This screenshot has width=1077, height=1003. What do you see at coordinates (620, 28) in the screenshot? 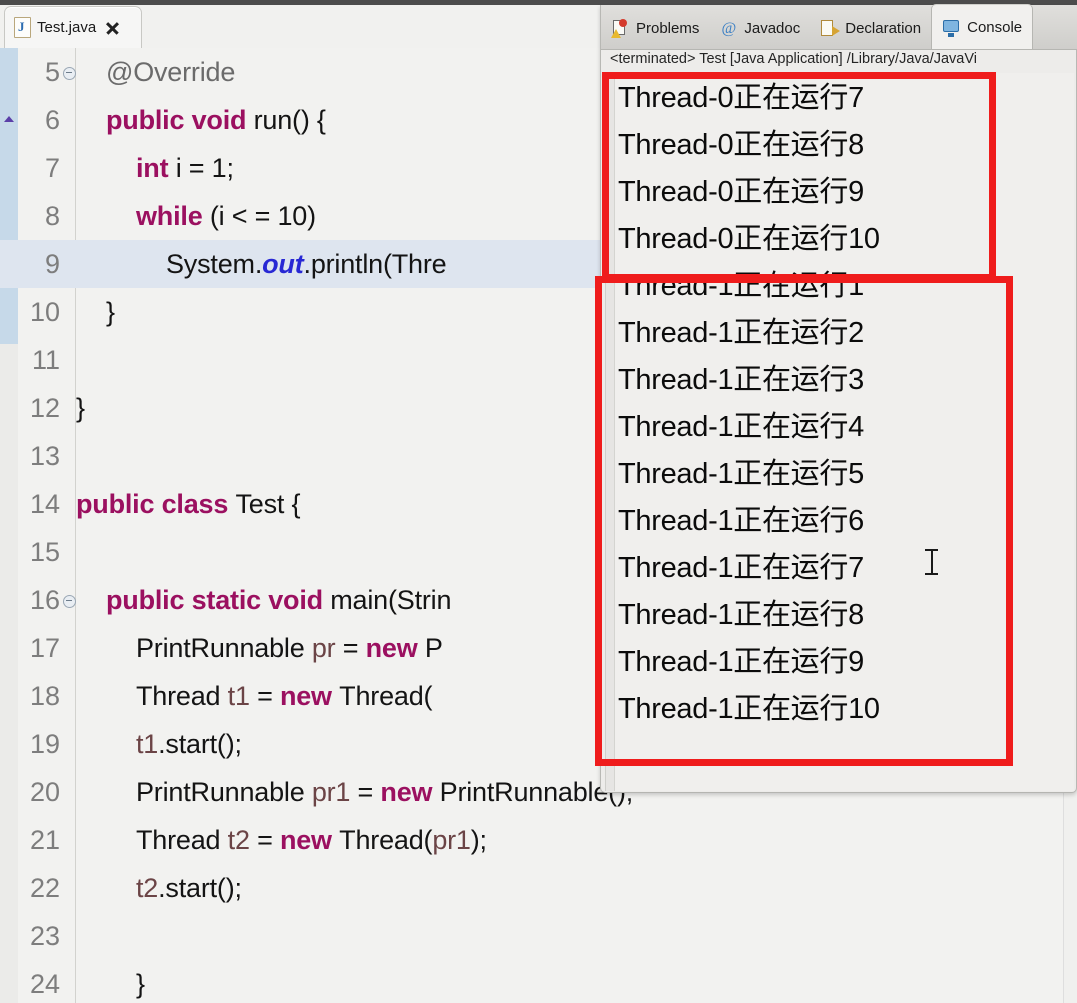
I see `problems-icon` at bounding box center [620, 28].